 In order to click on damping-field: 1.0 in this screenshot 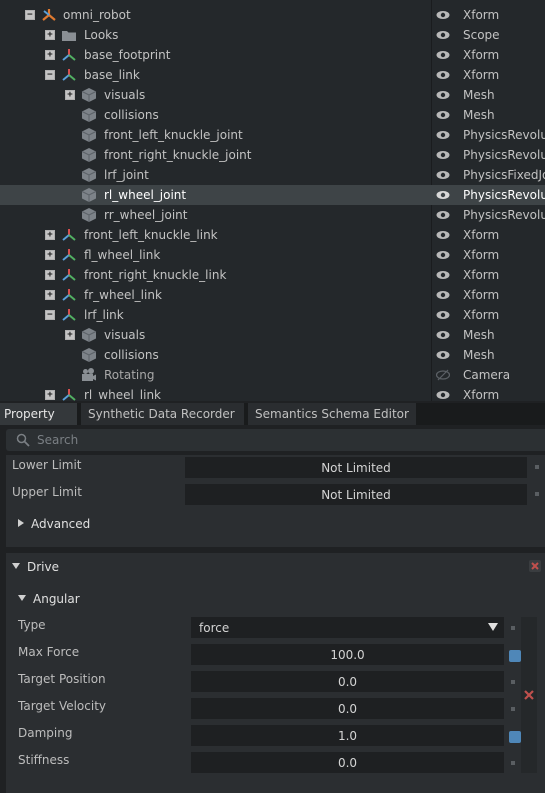, I will do `click(347, 735)`.